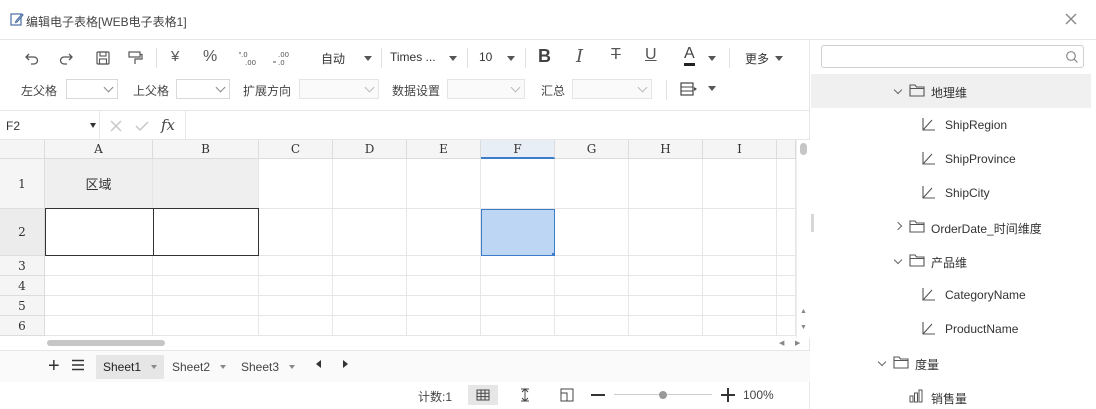 This screenshot has height=409, width=1096. What do you see at coordinates (740, 149) in the screenshot?
I see `column-header-i: I` at bounding box center [740, 149].